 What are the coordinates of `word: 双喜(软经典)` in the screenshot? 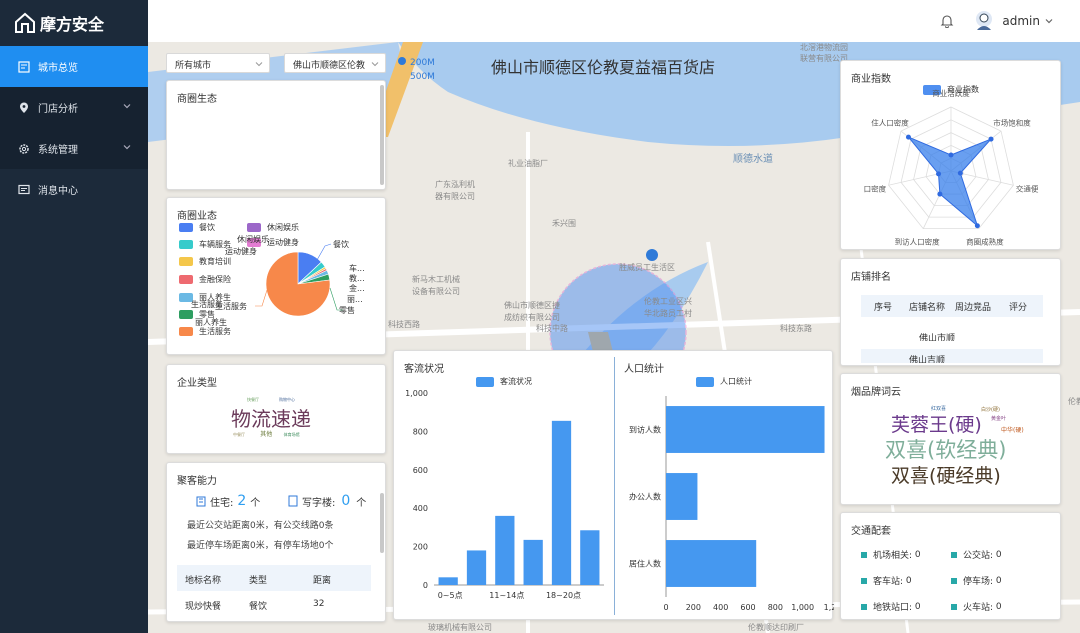 It's located at (946, 450).